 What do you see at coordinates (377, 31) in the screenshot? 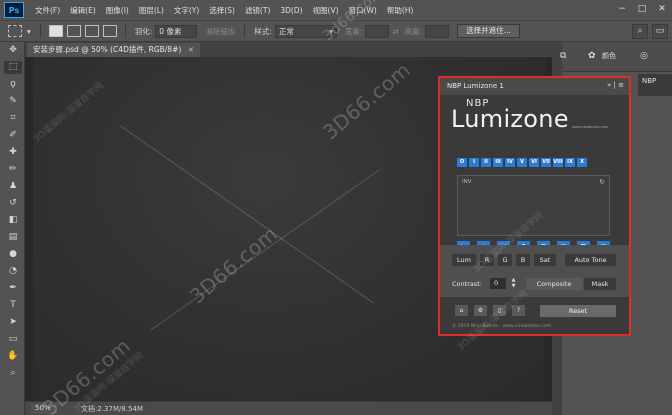
I see `width-input` at bounding box center [377, 31].